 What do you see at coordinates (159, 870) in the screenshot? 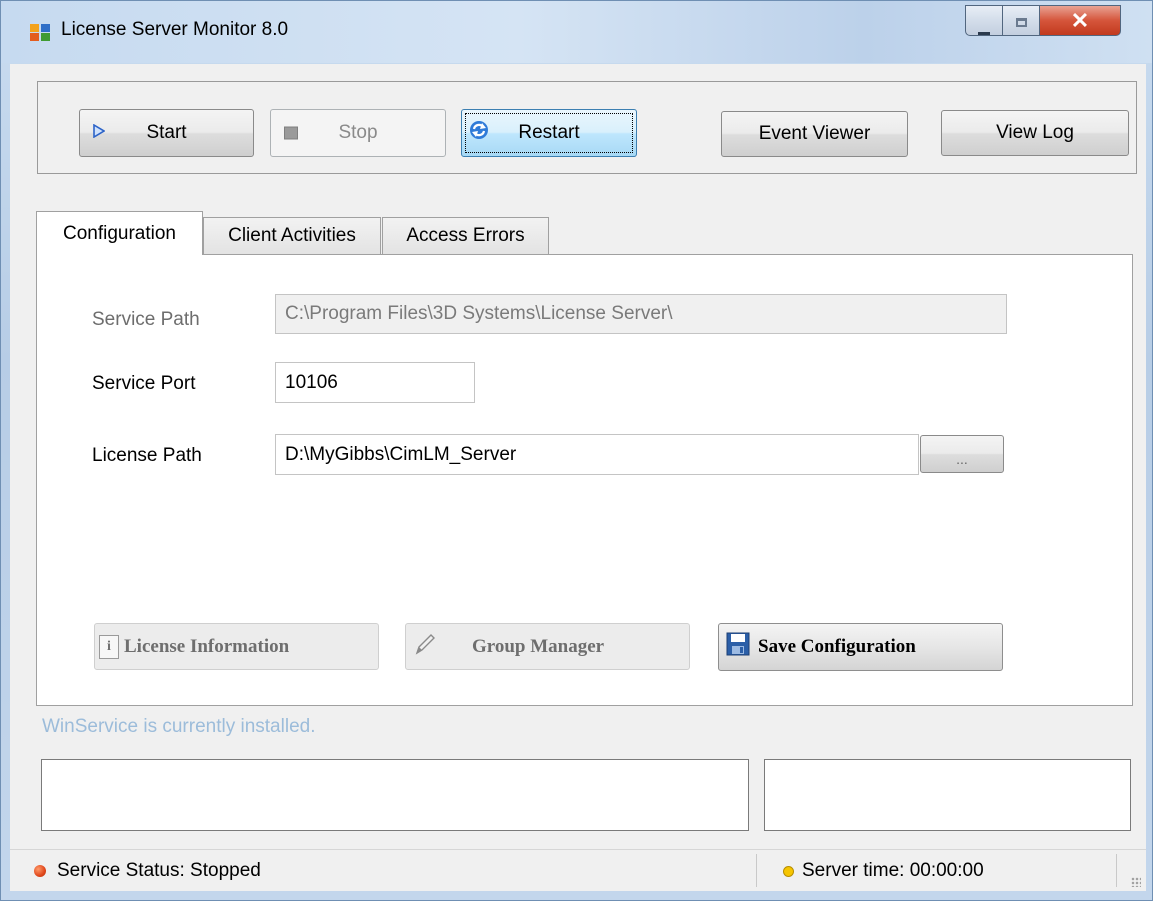
I see `service-status-text: Service Status: Stopped` at bounding box center [159, 870].